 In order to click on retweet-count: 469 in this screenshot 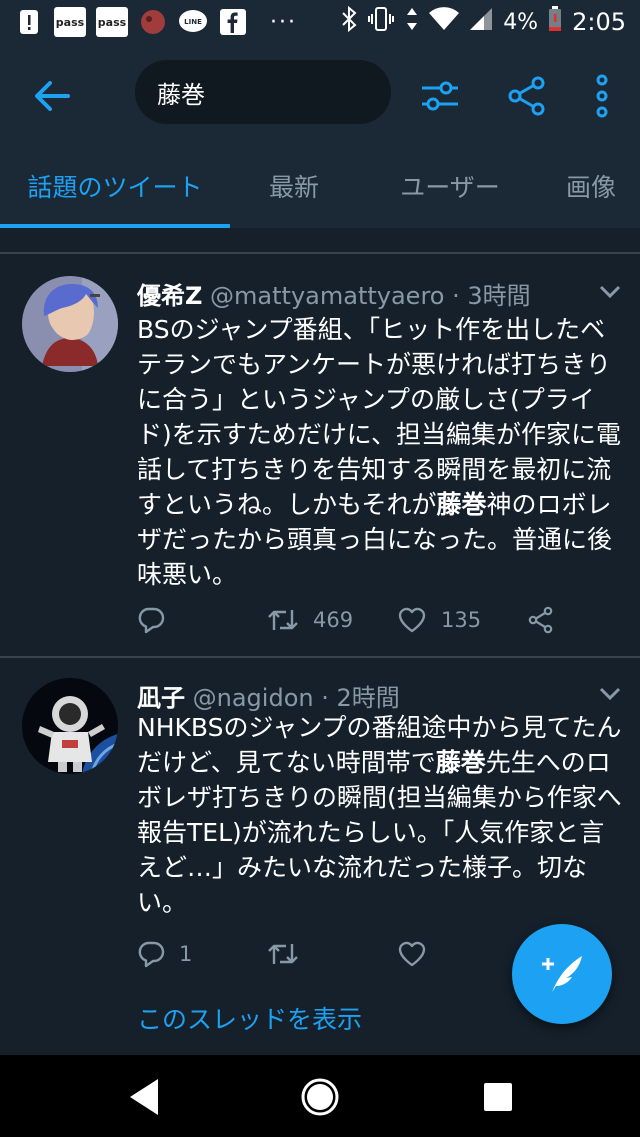, I will do `click(333, 620)`.